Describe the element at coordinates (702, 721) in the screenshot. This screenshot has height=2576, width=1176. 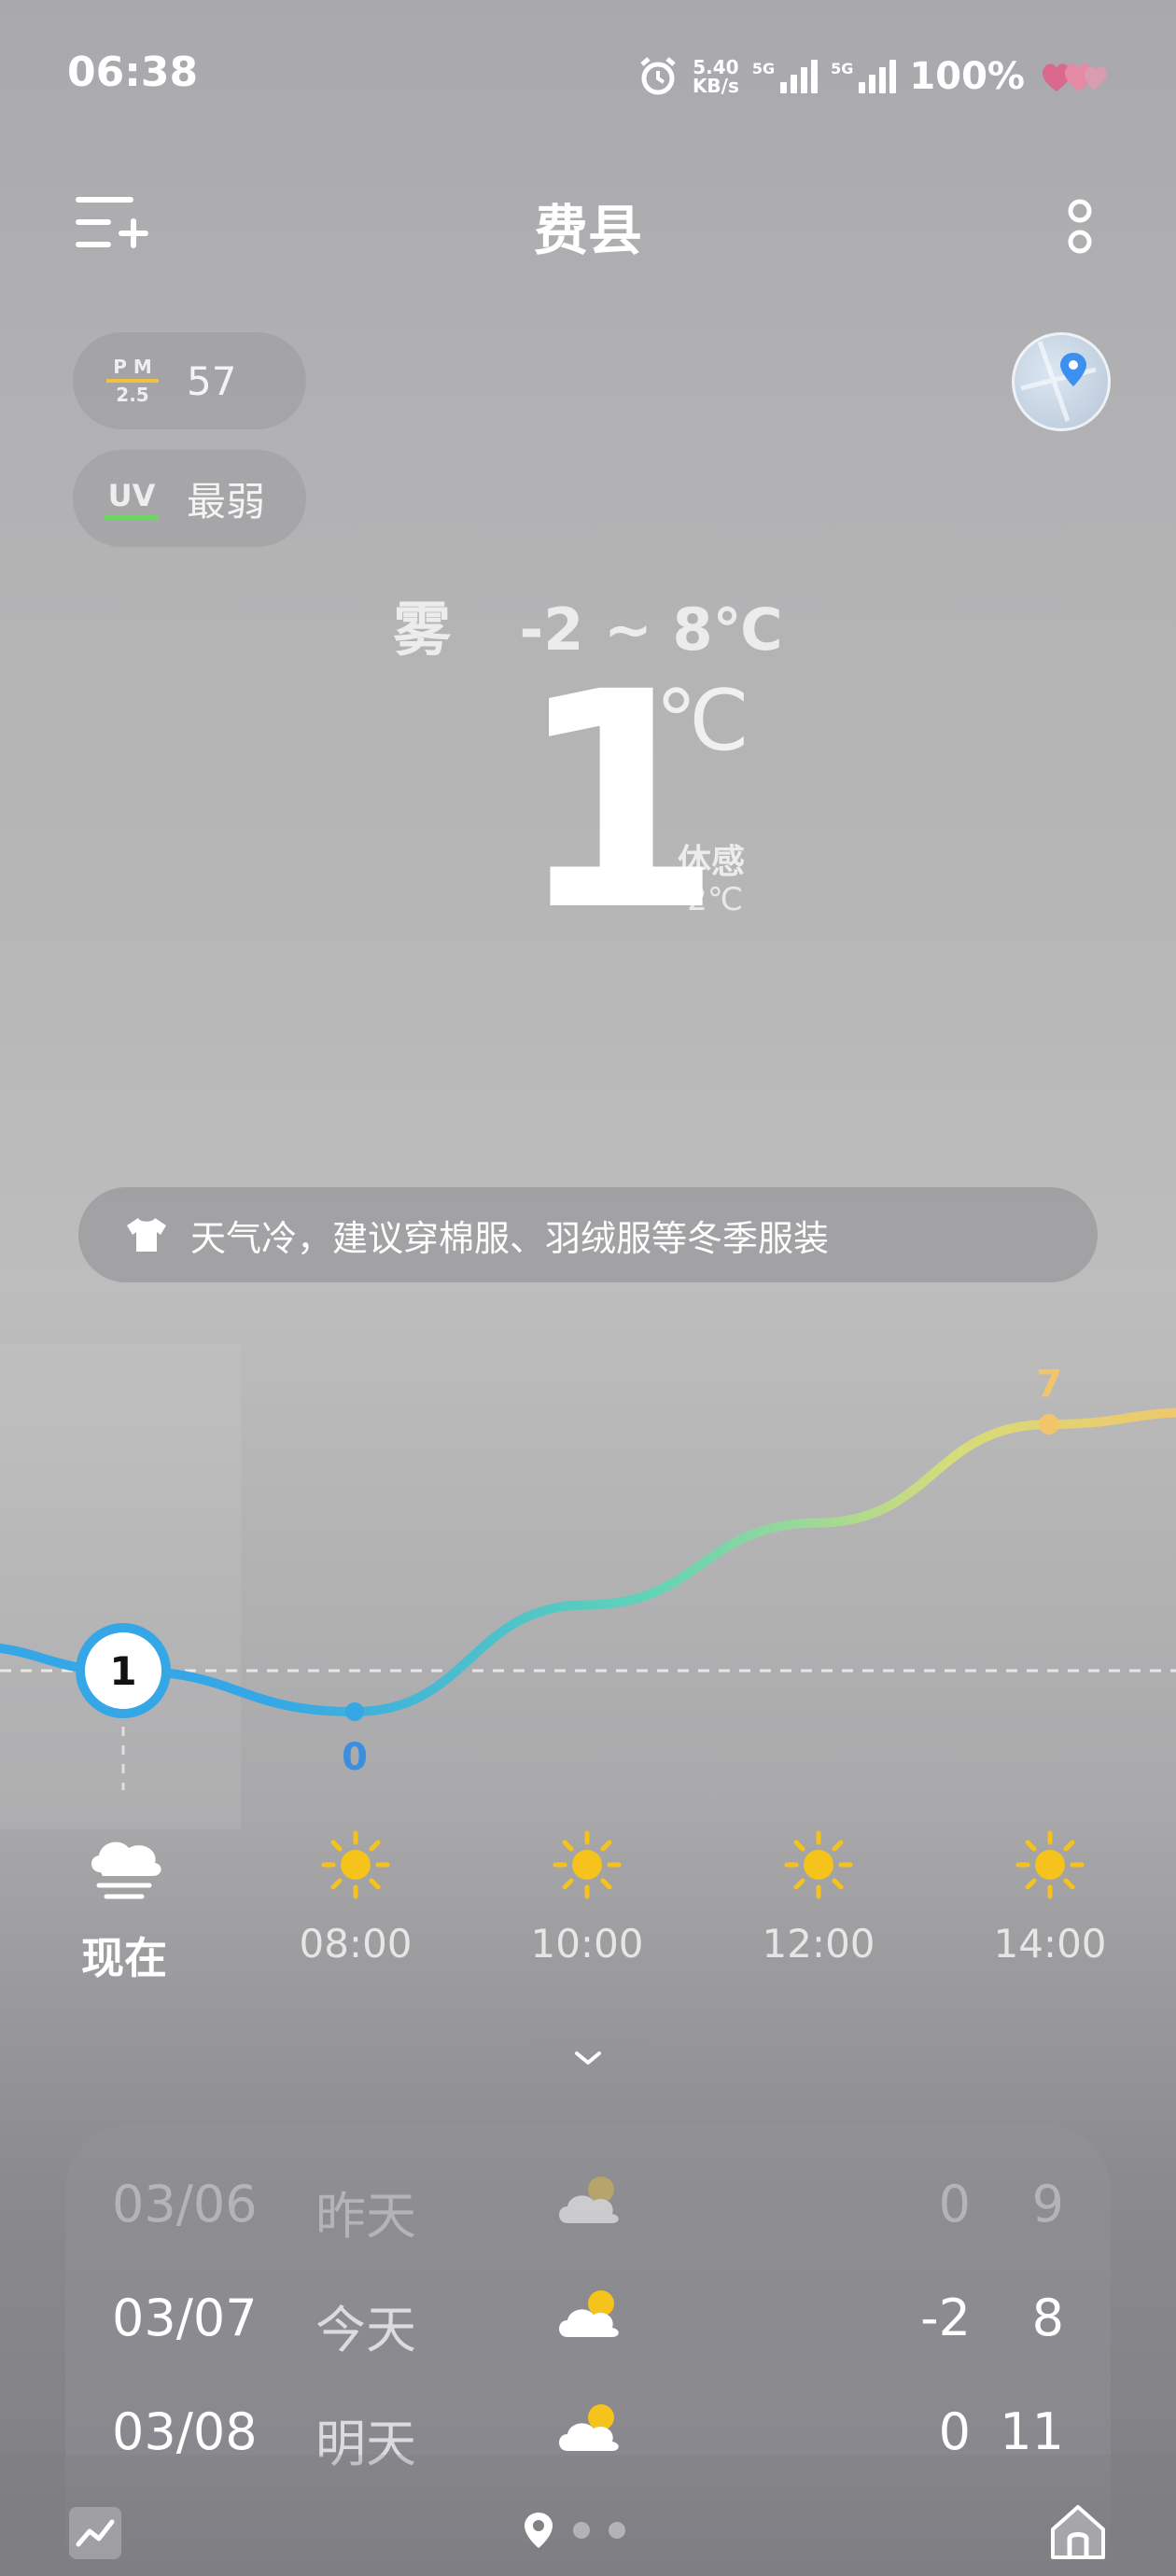
I see `temperature-unit: ℃` at that location.